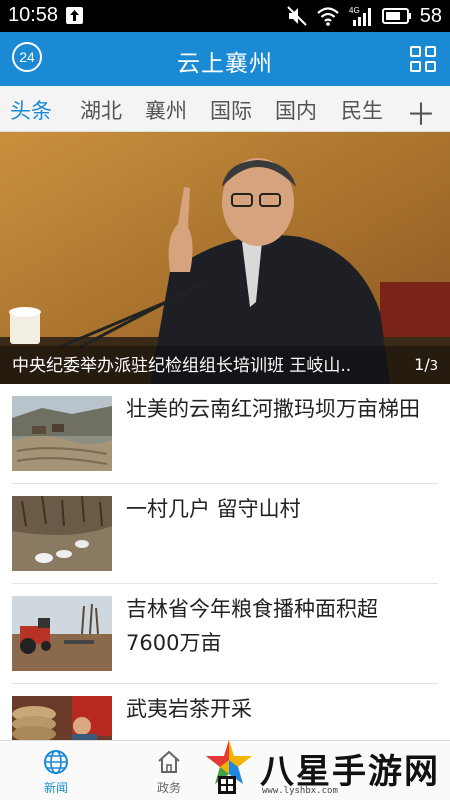 The width and height of the screenshot is (450, 800). I want to click on grid-menu-icon, so click(423, 59).